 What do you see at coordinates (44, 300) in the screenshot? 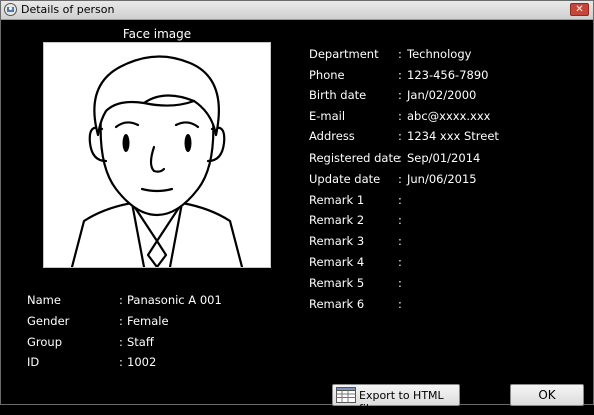
I see `name-label: Name` at bounding box center [44, 300].